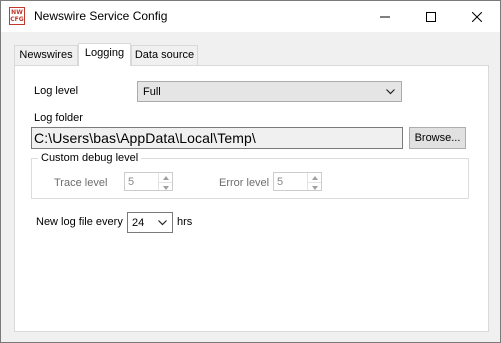 The image size is (501, 343). I want to click on custom-debug-title: Custom debug level, so click(90, 158).